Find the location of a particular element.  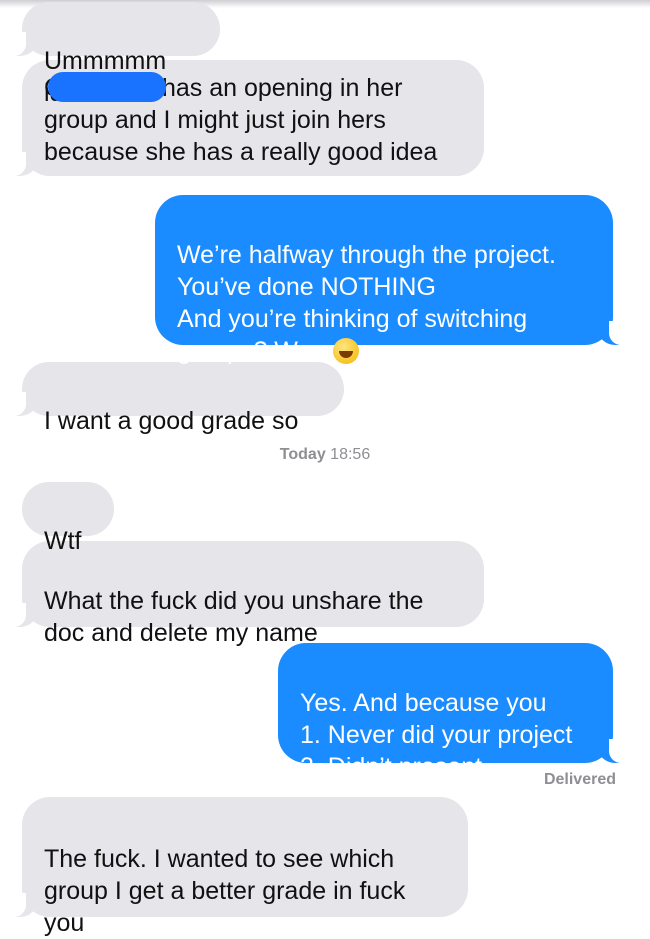

incoming-message: Ummmmm idk is located at coordinates (114, 54).